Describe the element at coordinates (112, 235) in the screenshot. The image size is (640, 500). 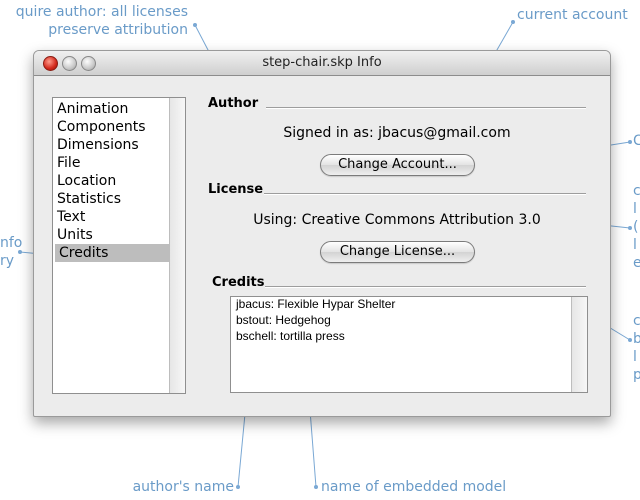
I see `sidebar-item-units: Units` at that location.